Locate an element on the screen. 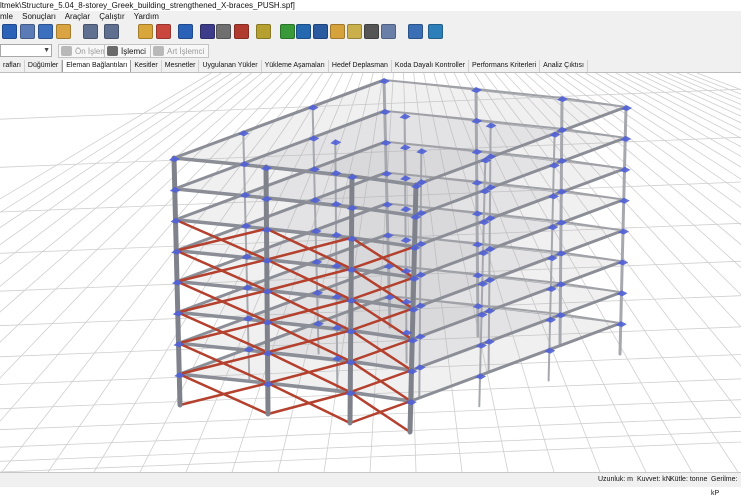  postprocessor-button: Art İşlemci is located at coordinates (180, 51).